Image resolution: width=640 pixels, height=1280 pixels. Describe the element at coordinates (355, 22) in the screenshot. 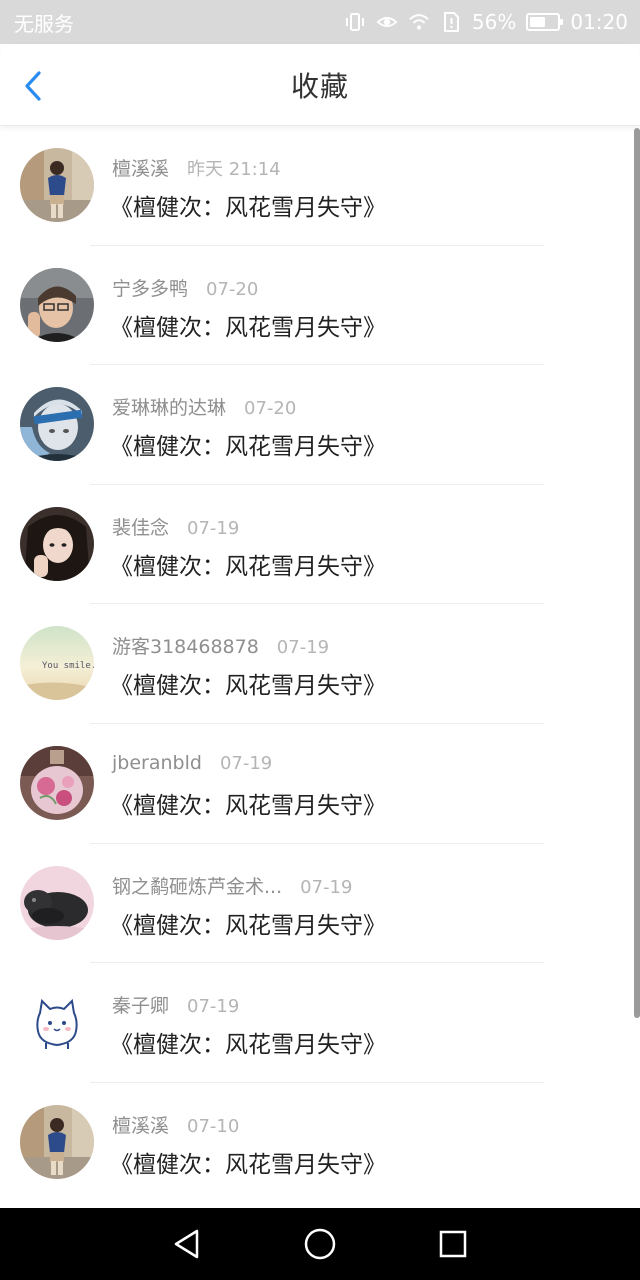

I see `vibrate-icon` at that location.